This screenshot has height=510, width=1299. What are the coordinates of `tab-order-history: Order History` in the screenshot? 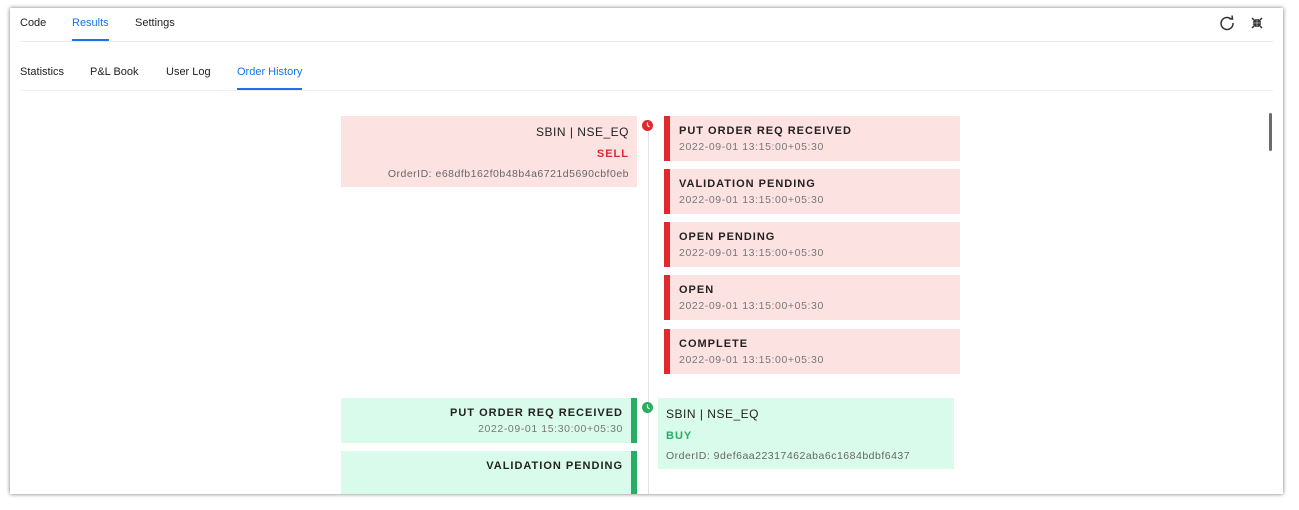 It's located at (270, 78).